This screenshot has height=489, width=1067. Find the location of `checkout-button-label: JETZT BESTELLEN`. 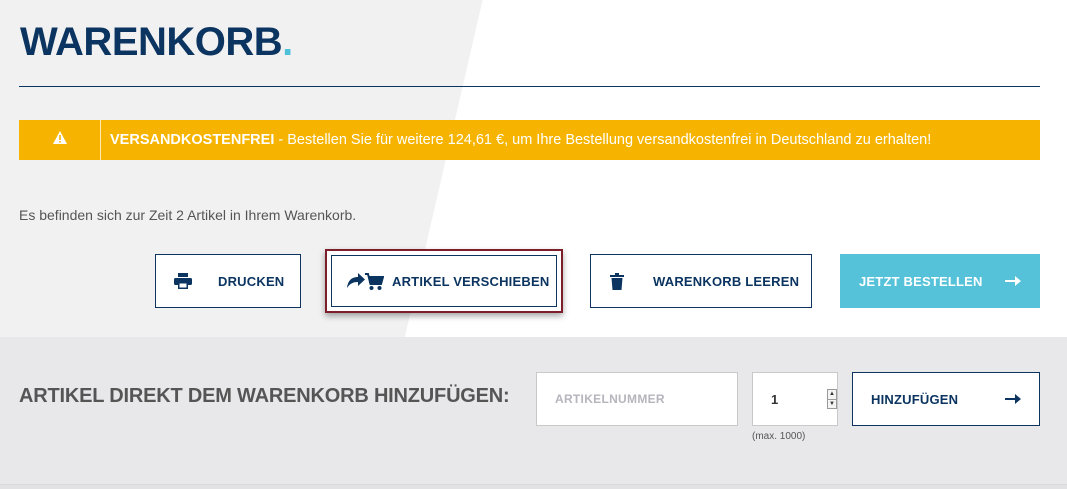

checkout-button-label: JETZT BESTELLEN is located at coordinates (921, 281).